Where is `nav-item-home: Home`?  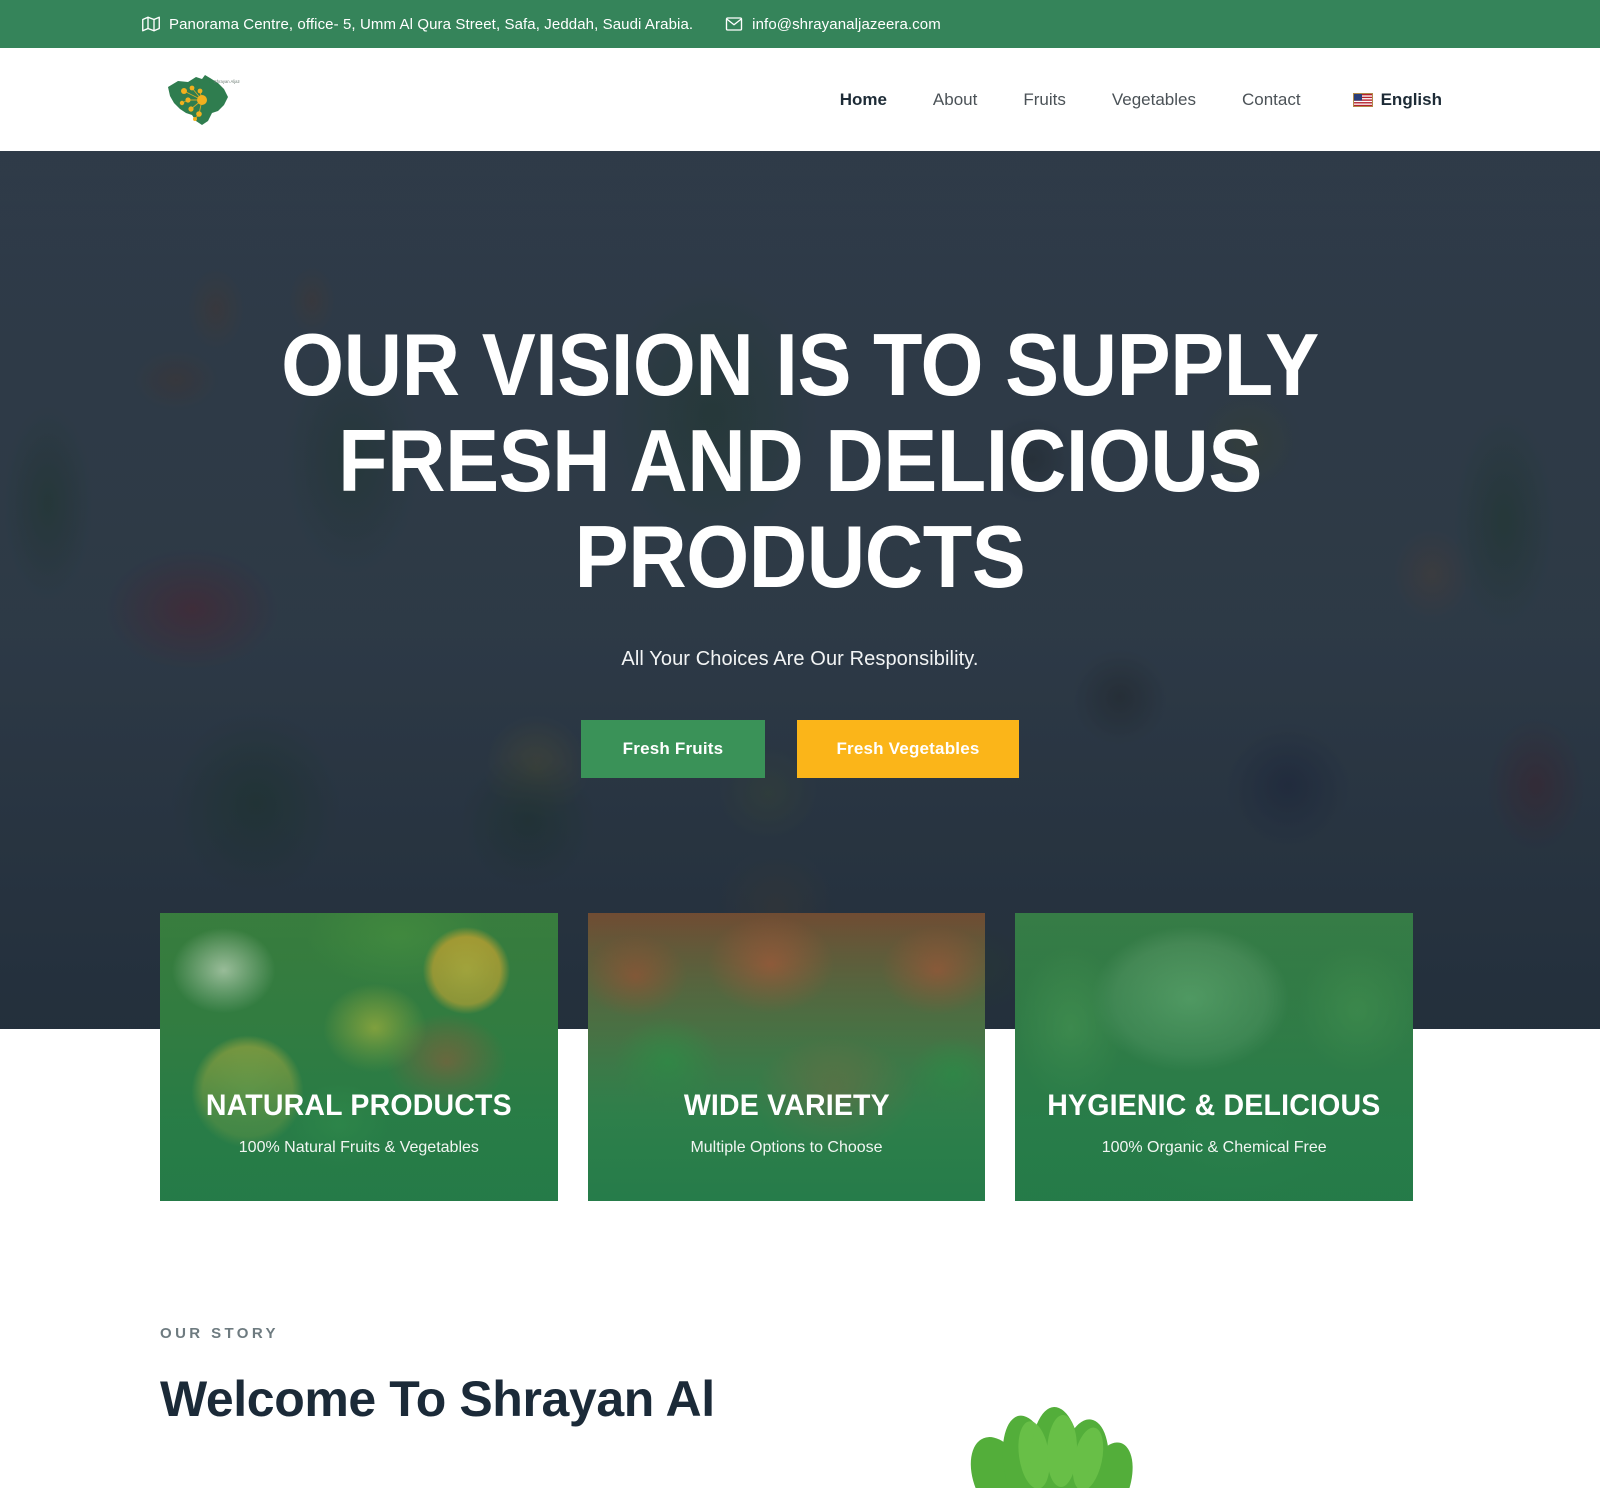
nav-item-home: Home is located at coordinates (863, 100).